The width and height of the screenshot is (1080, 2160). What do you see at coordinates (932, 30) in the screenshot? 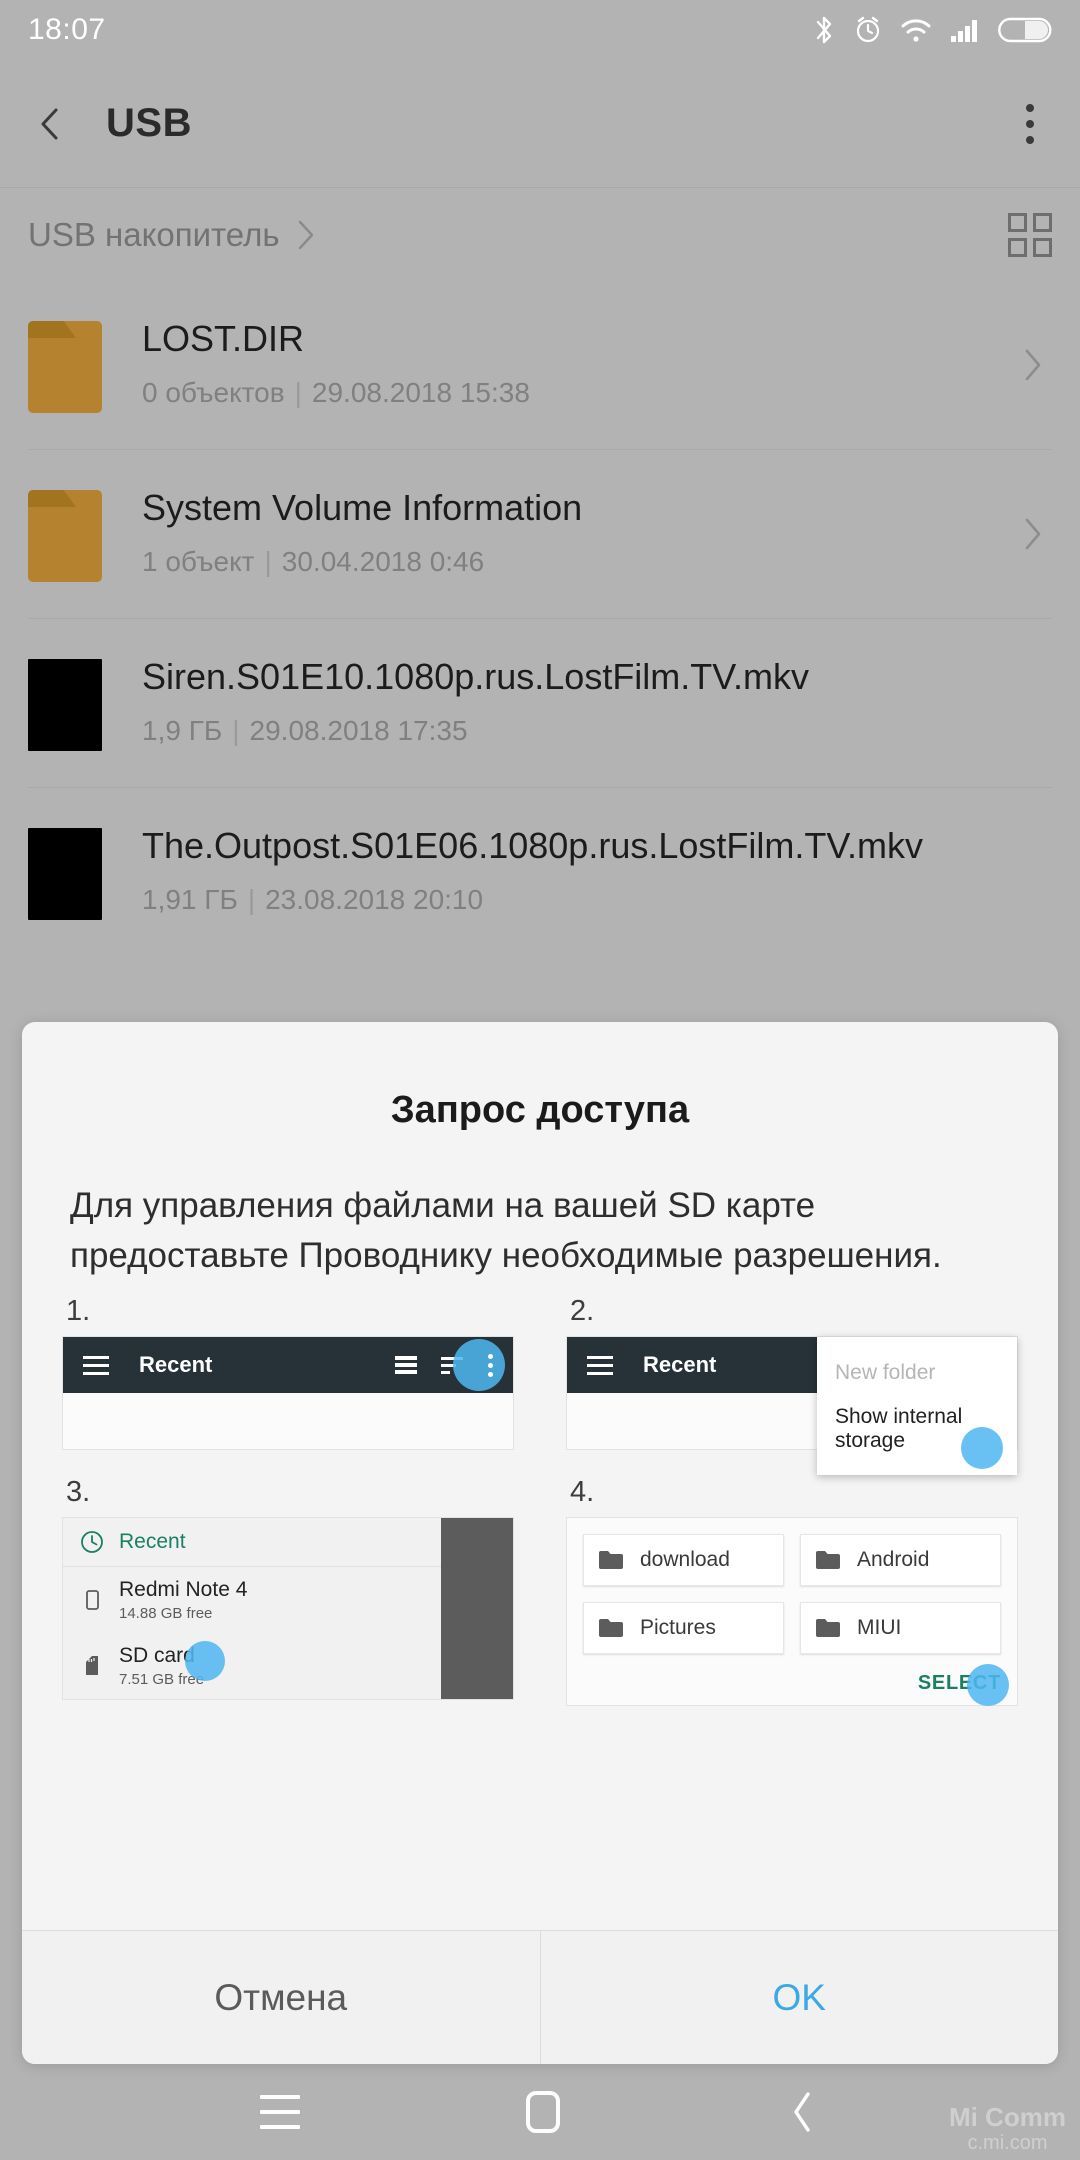
I see `status-icons` at bounding box center [932, 30].